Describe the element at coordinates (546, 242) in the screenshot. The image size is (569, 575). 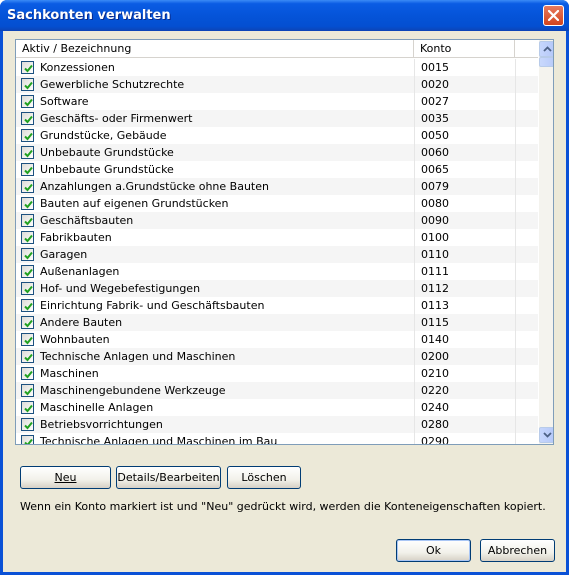
I see `vertical-scrollbar` at that location.